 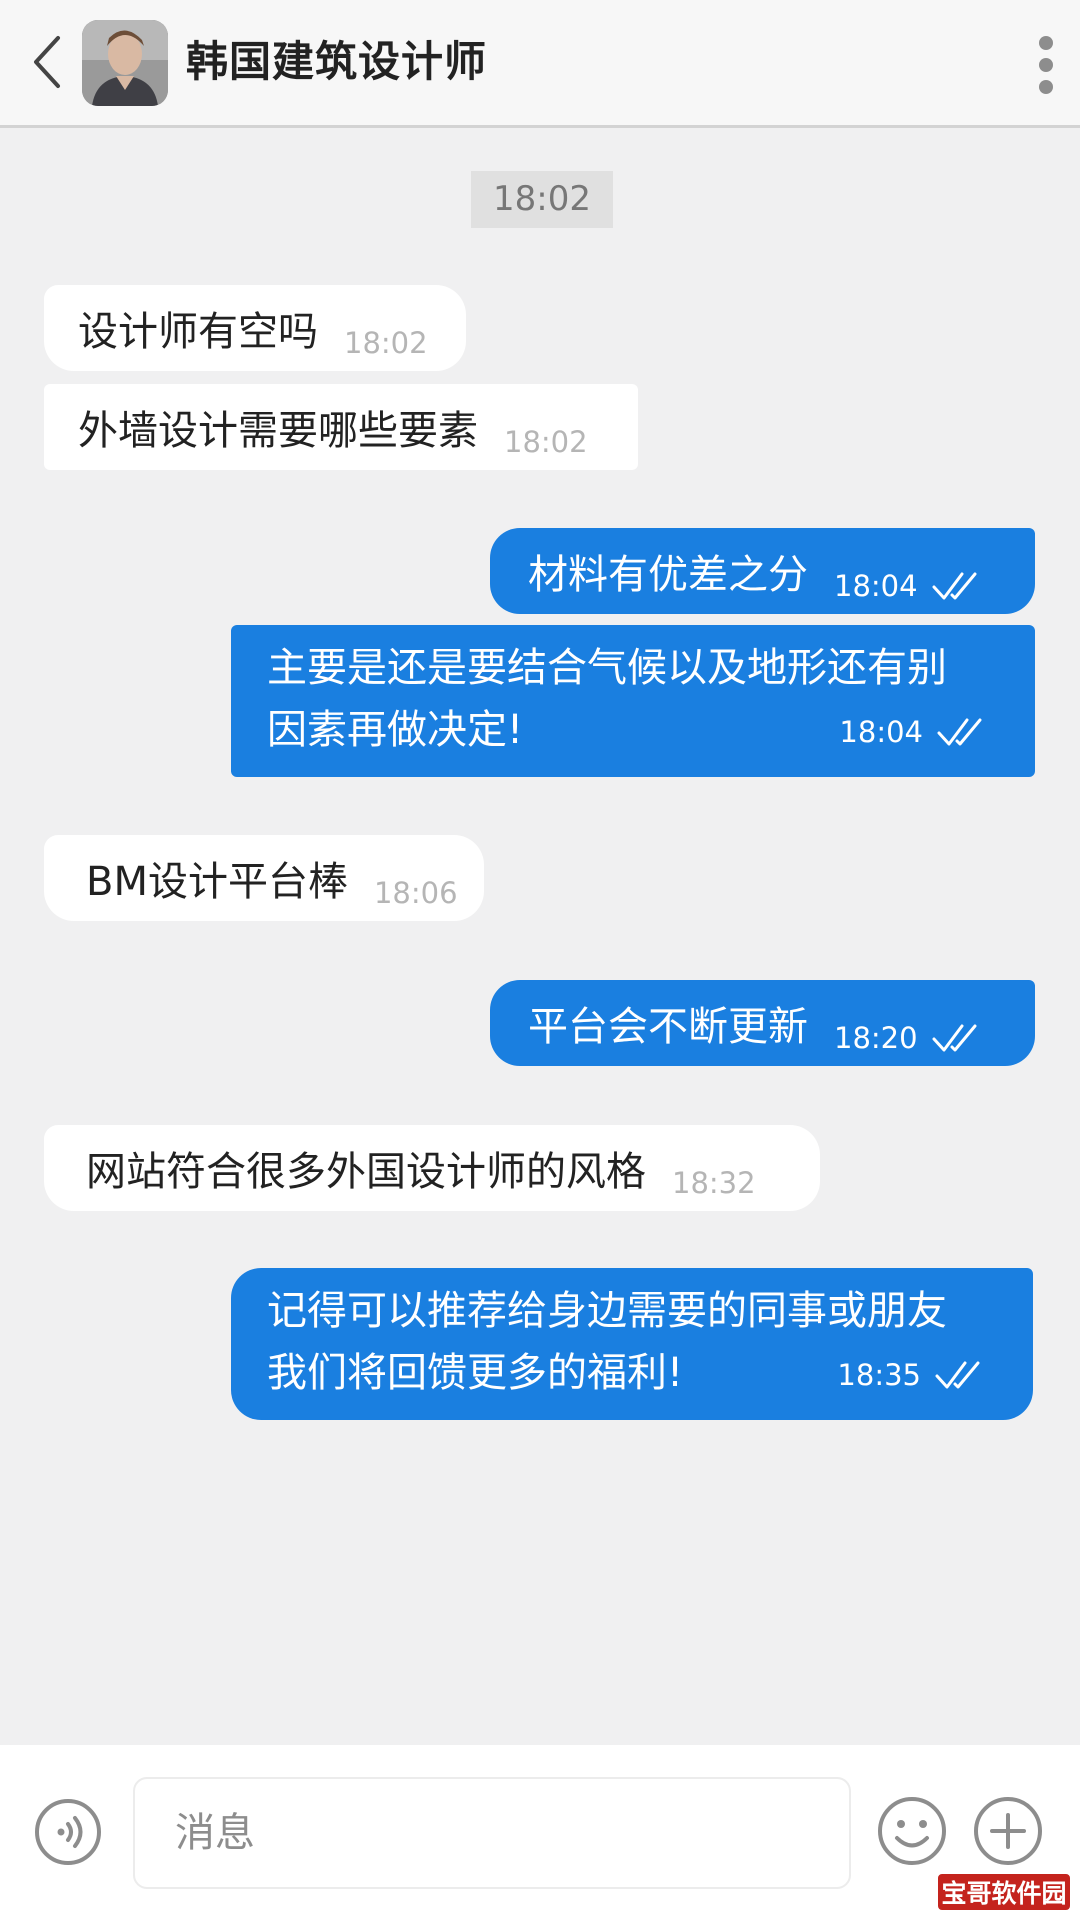 I want to click on message-composer, so click(x=540, y=1832).